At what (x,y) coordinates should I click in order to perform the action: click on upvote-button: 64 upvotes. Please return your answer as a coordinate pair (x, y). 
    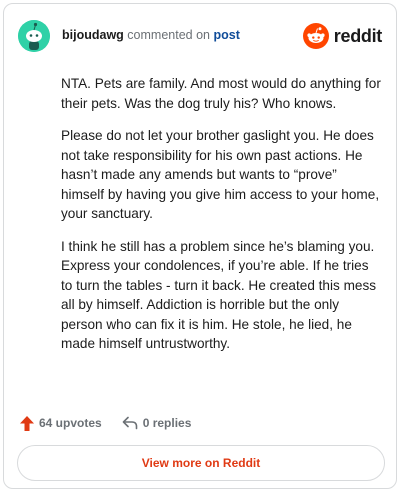
    Looking at the image, I should click on (61, 423).